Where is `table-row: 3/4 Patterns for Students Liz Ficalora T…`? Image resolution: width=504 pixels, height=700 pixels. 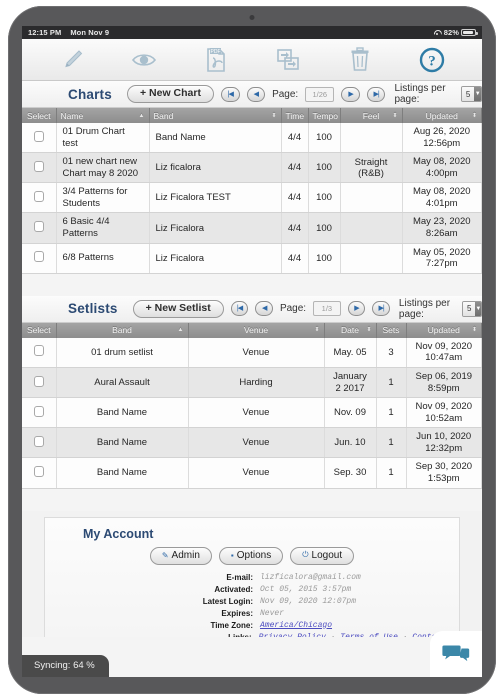
table-row: 3/4 Patterns for Students Liz Ficalora T… is located at coordinates (252, 198).